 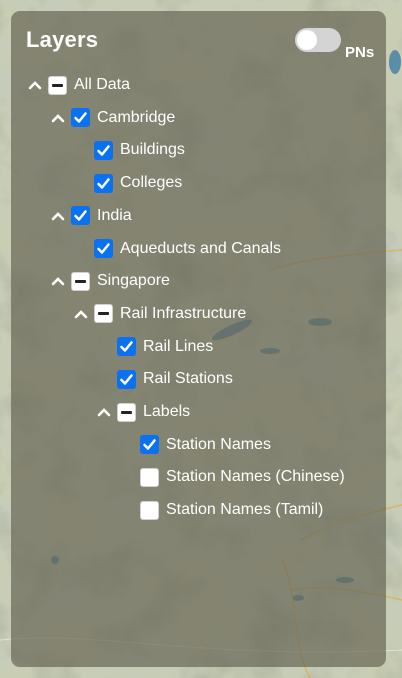 I want to click on rail-lines-label: Rail Lines, so click(x=178, y=346).